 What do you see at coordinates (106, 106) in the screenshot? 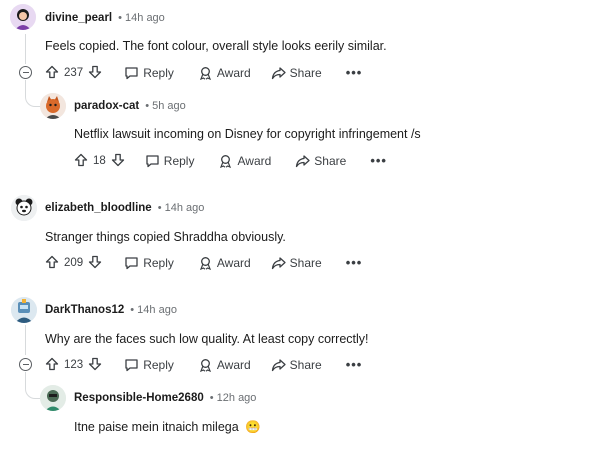
I see `username-text: paradox-cat` at bounding box center [106, 106].